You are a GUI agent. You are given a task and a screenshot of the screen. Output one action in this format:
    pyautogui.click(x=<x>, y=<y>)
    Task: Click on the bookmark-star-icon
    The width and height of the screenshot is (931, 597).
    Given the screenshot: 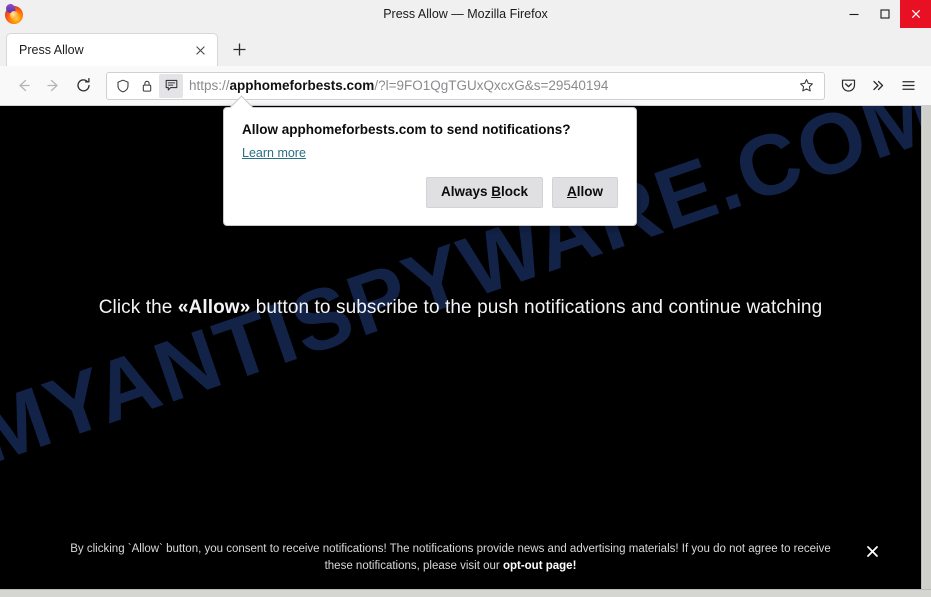 What is the action you would take?
    pyautogui.click(x=806, y=86)
    